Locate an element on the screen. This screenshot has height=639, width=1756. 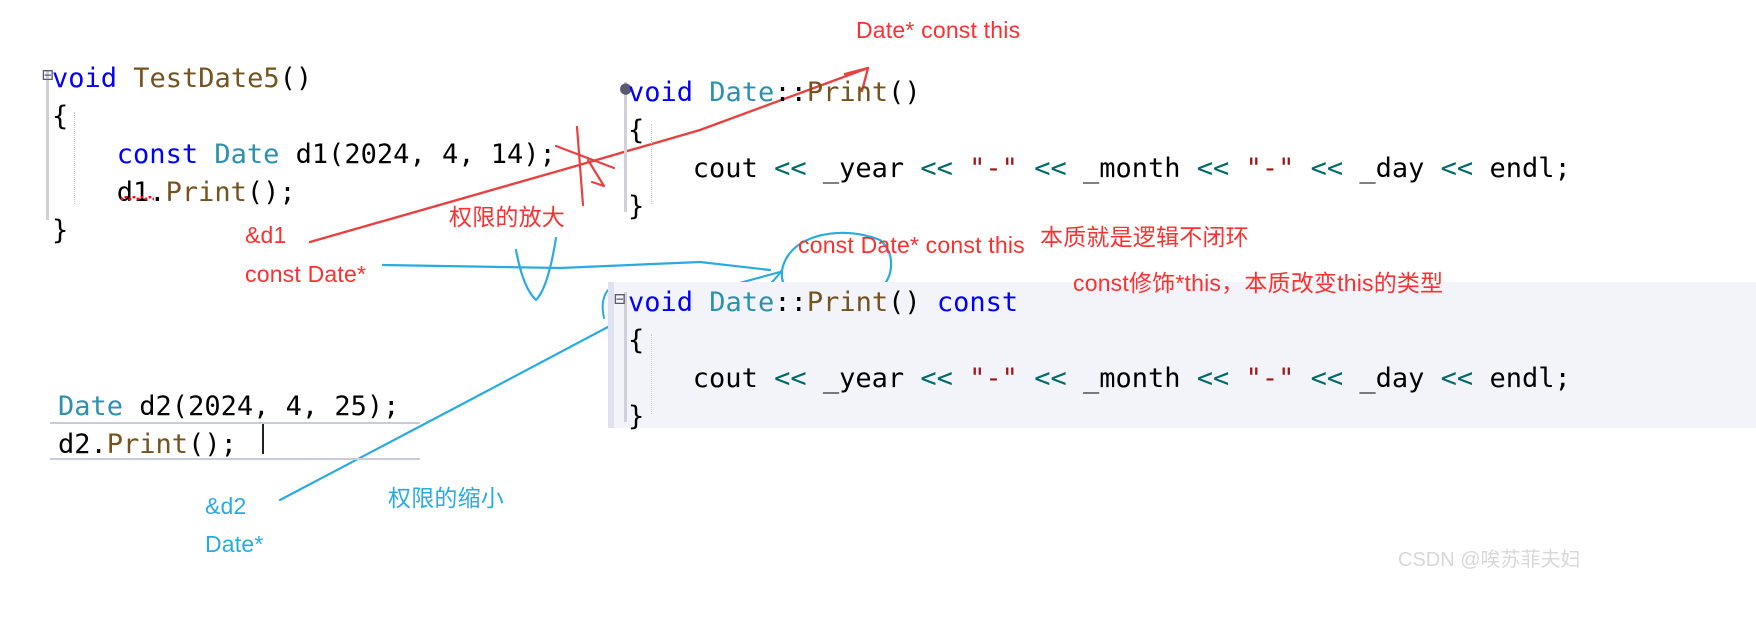
code-line: Date d2(2024, 4, 25); is located at coordinates (228, 407).